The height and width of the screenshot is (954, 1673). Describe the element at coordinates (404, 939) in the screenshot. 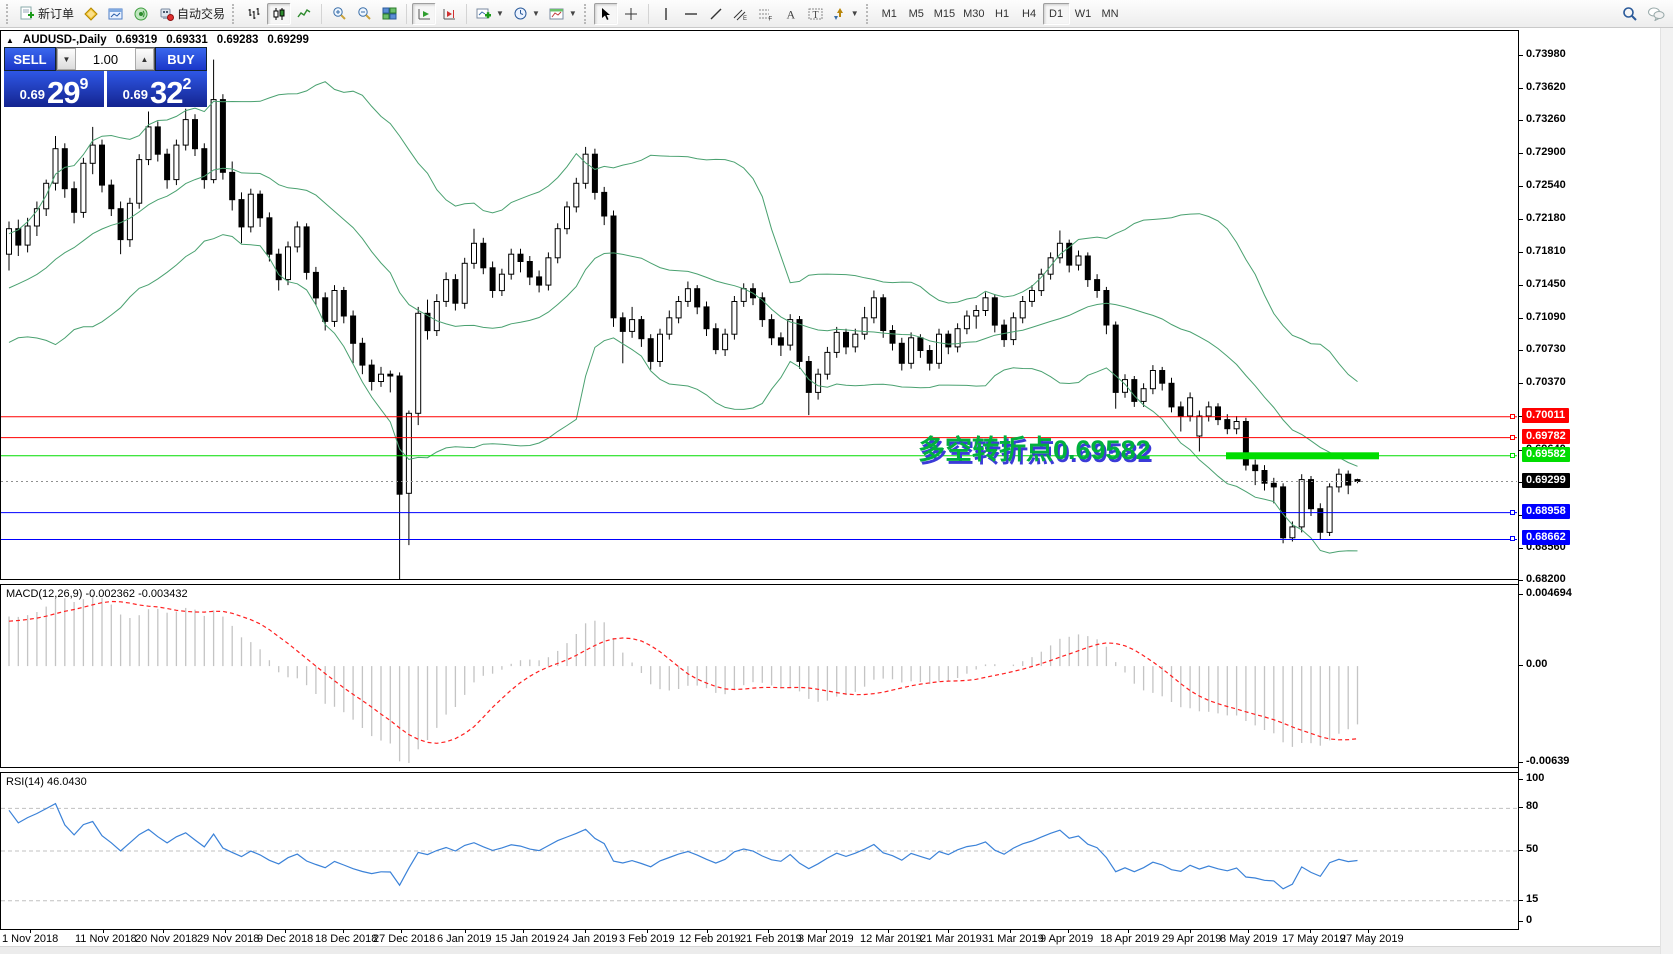

I see `date-label: 27 Dec 2018` at that location.